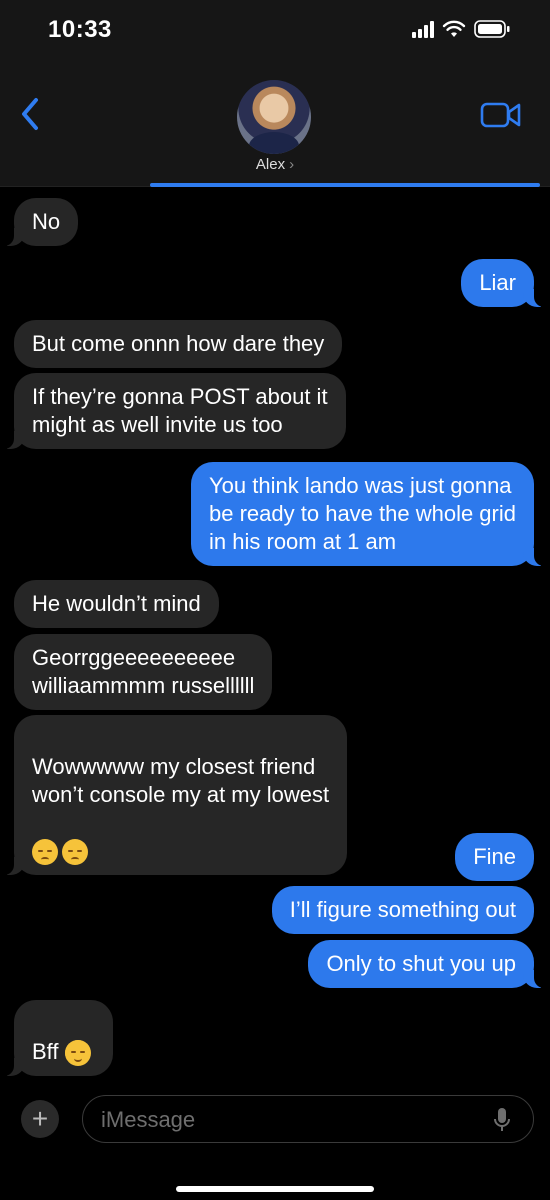  I want to click on signal-icon, so click(423, 29).